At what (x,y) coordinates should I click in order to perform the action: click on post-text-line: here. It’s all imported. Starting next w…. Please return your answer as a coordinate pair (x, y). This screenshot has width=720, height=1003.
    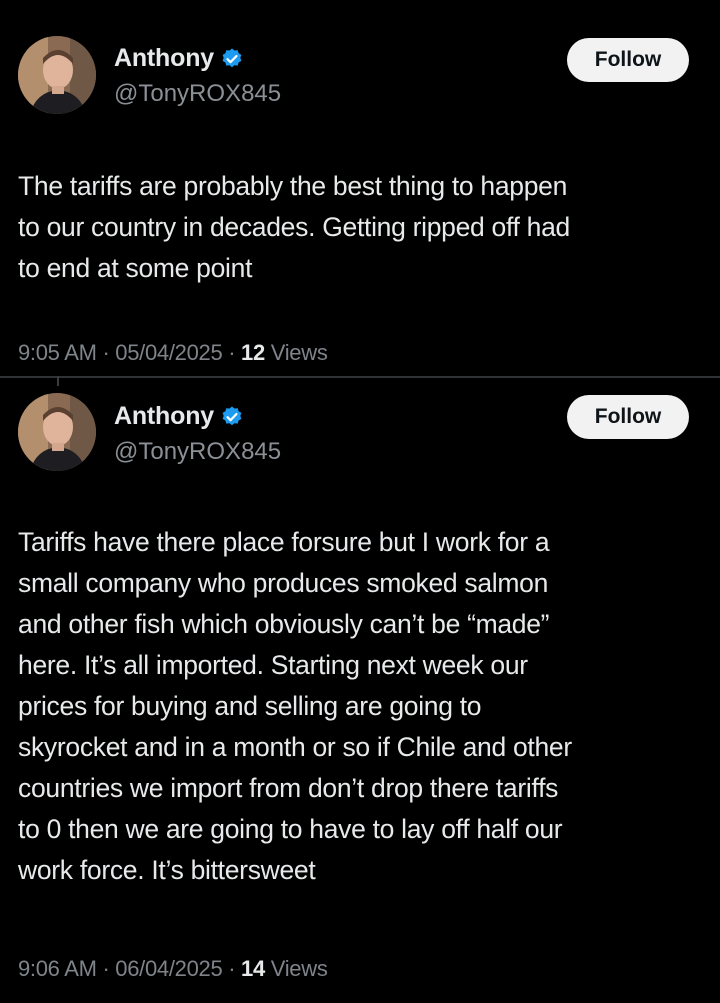
    Looking at the image, I should click on (273, 665).